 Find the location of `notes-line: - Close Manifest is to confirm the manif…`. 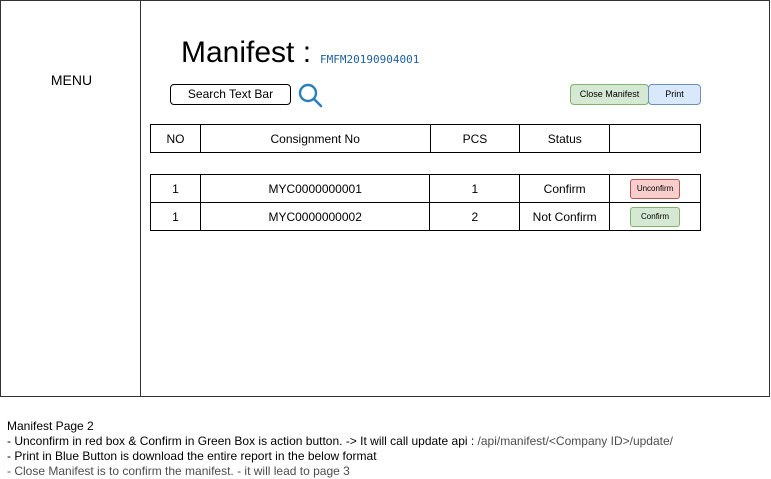

notes-line: - Close Manifest is to confirm the manif… is located at coordinates (178, 471).